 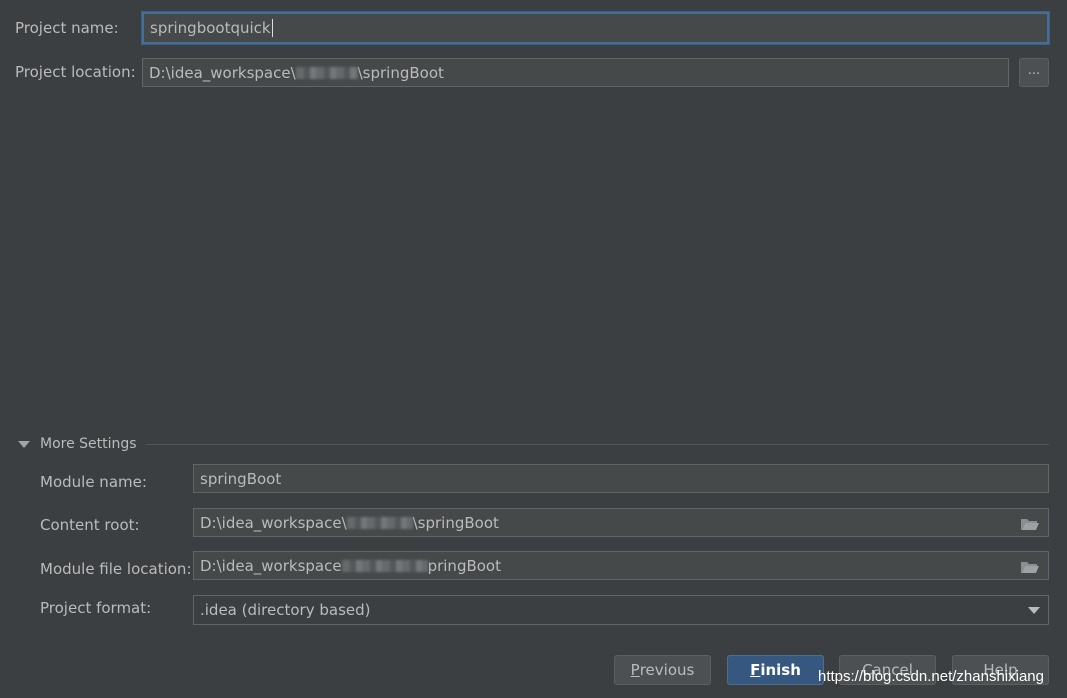 I want to click on module-file-prefix: D:\idea_workspace, so click(x=271, y=565).